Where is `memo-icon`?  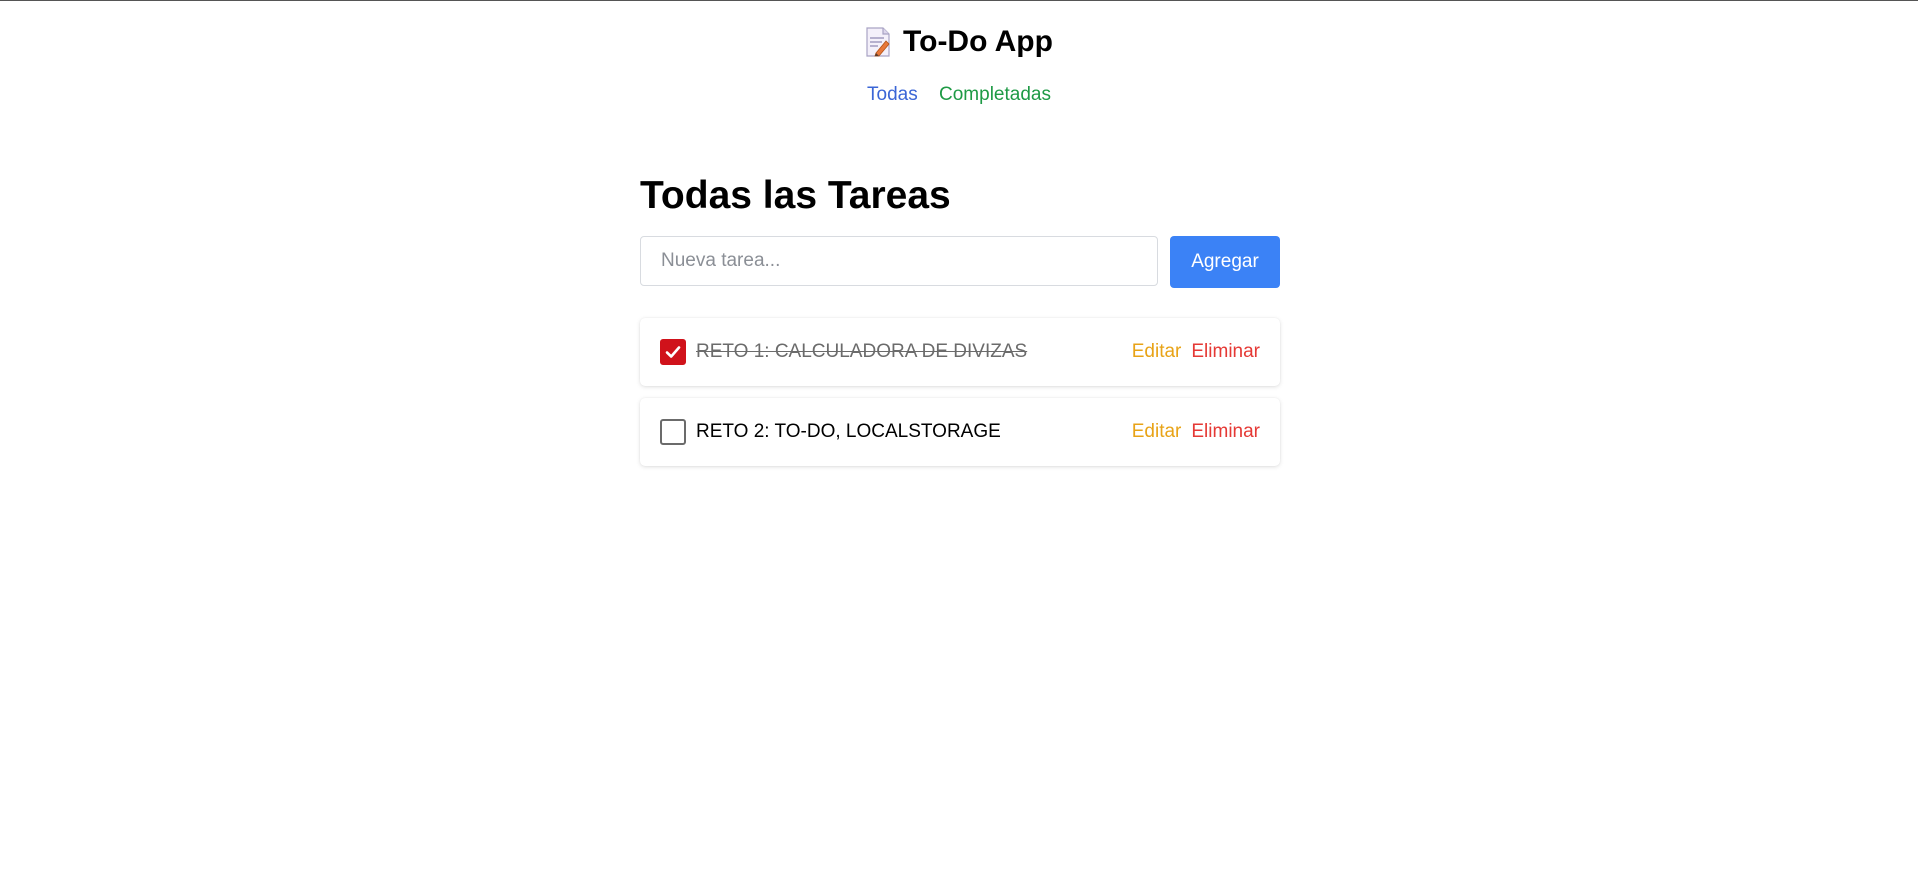 memo-icon is located at coordinates (878, 42).